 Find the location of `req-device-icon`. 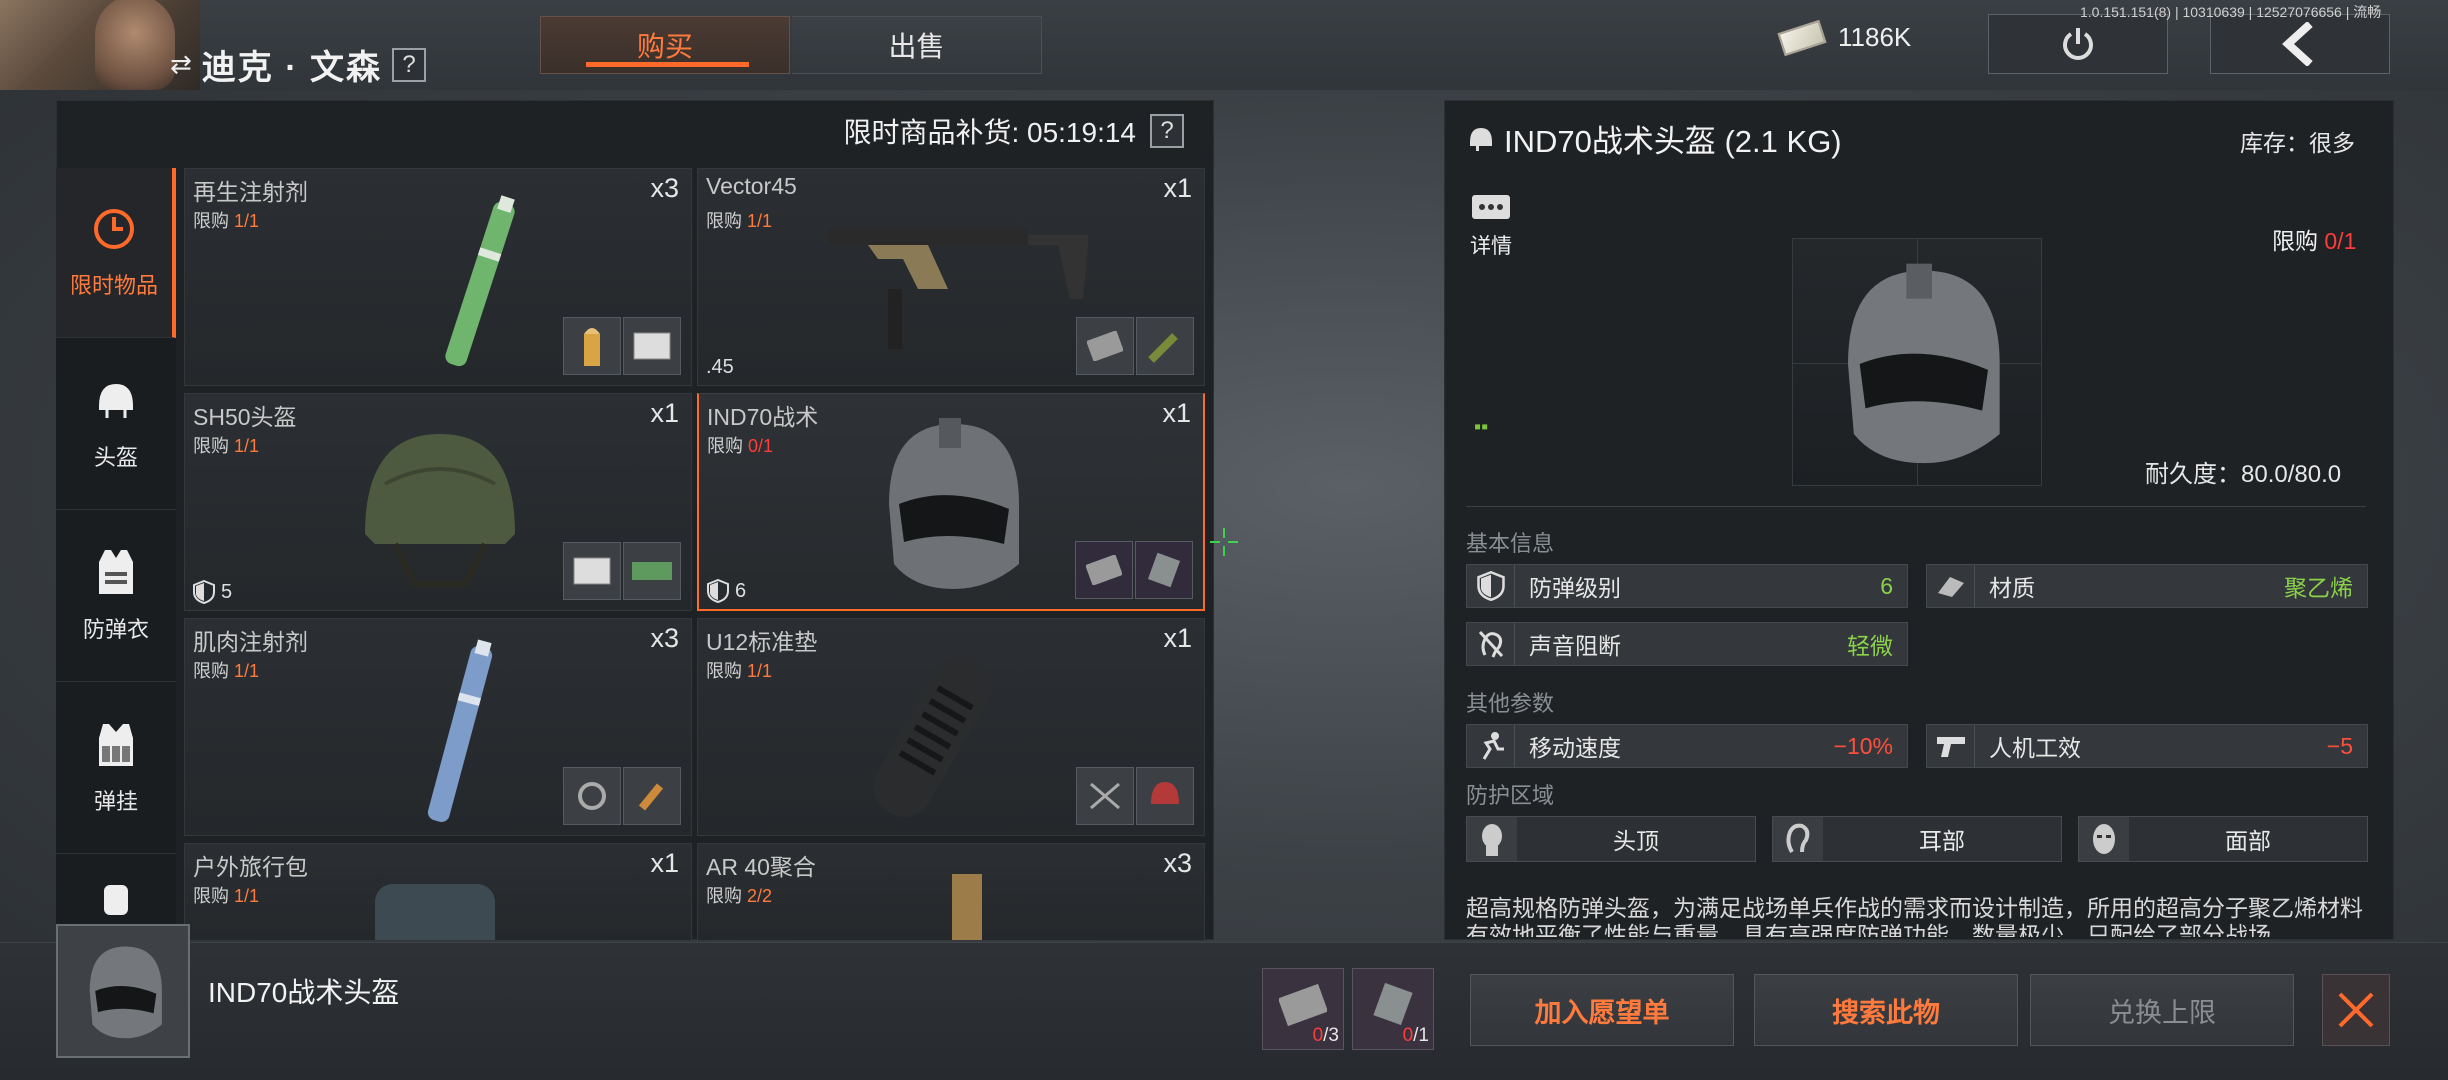

req-device-icon is located at coordinates (1164, 570).